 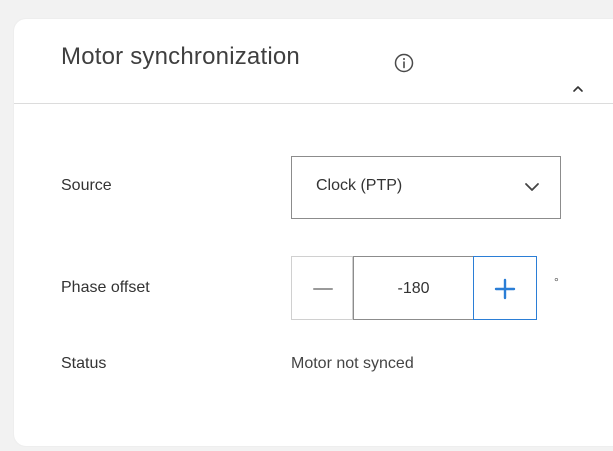 What do you see at coordinates (426, 187) in the screenshot?
I see `source-select: Clock (PTP)` at bounding box center [426, 187].